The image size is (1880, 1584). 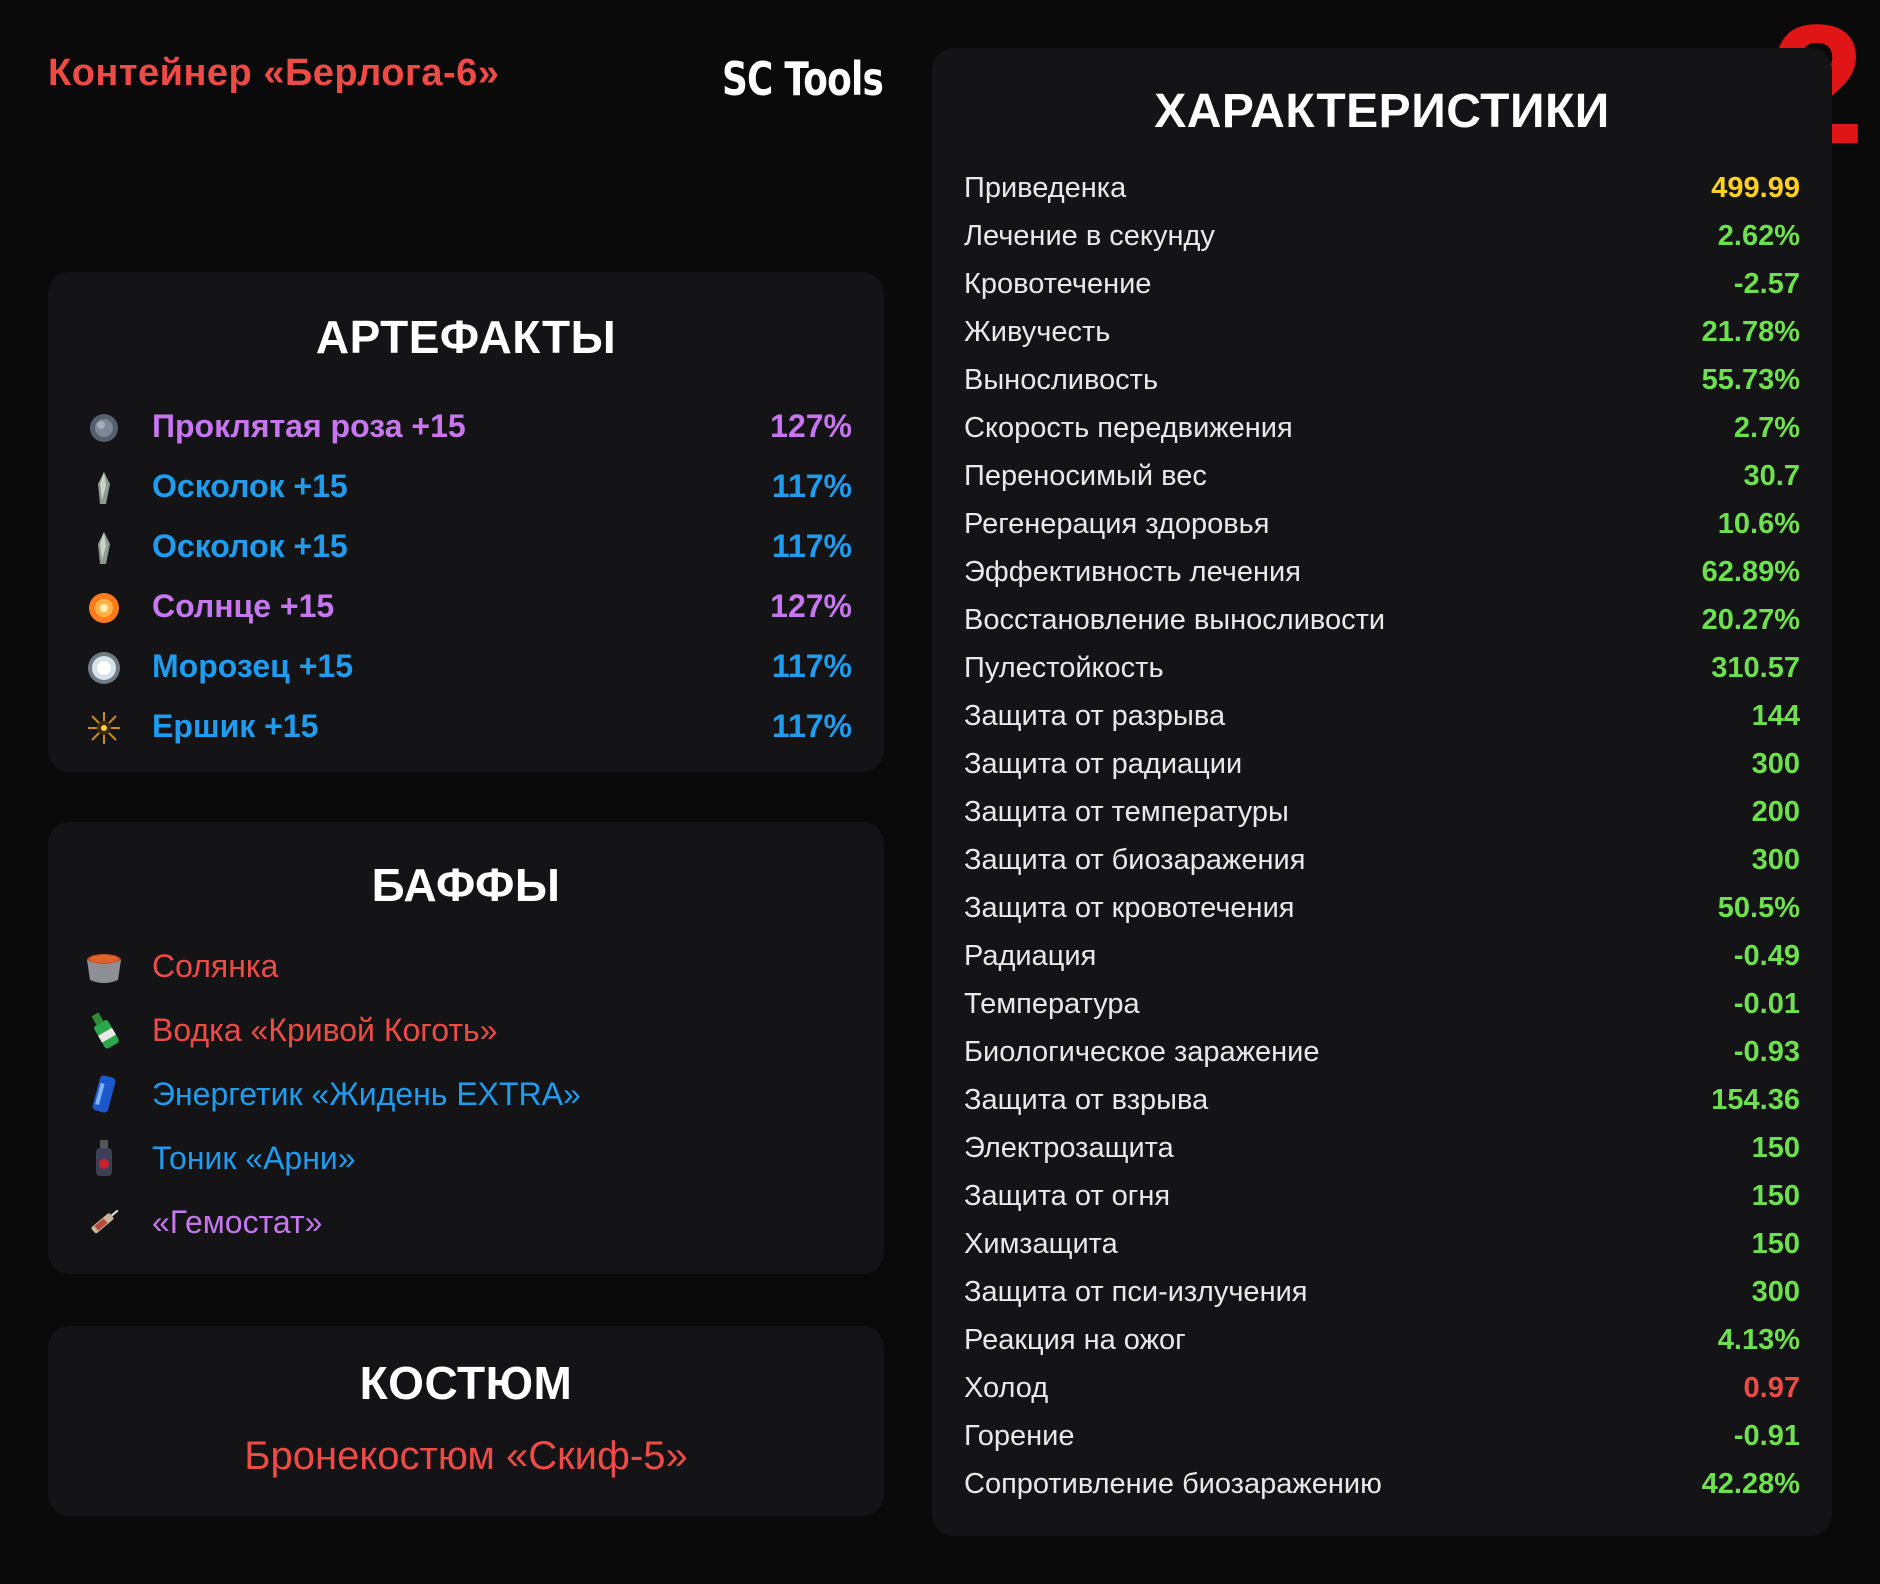 I want to click on stat-value: 10.6%, so click(x=1758, y=524).